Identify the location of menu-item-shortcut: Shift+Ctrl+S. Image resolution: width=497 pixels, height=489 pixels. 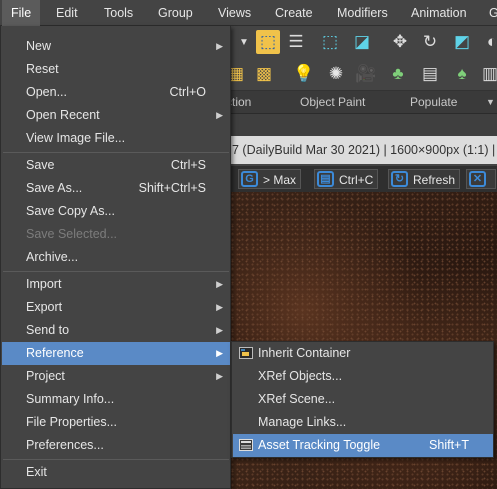
(172, 188).